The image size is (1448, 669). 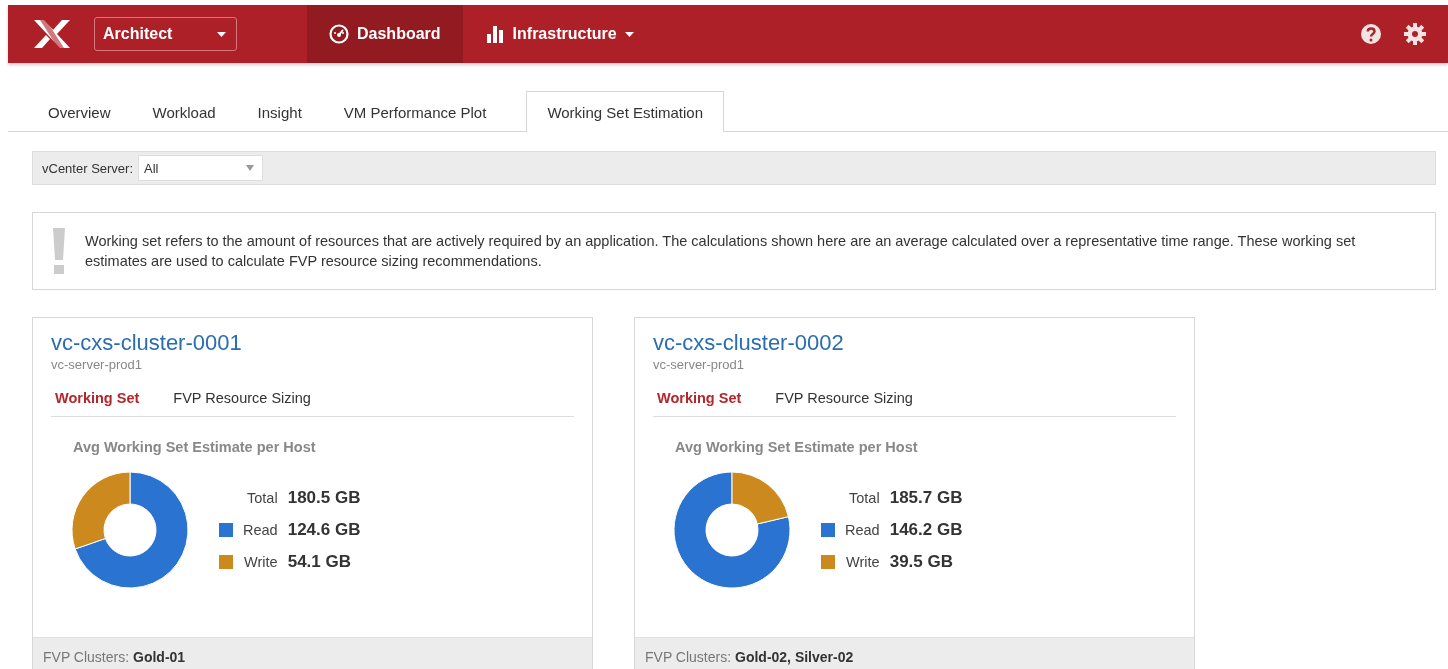 I want to click on tab: Workload, so click(x=184, y=111).